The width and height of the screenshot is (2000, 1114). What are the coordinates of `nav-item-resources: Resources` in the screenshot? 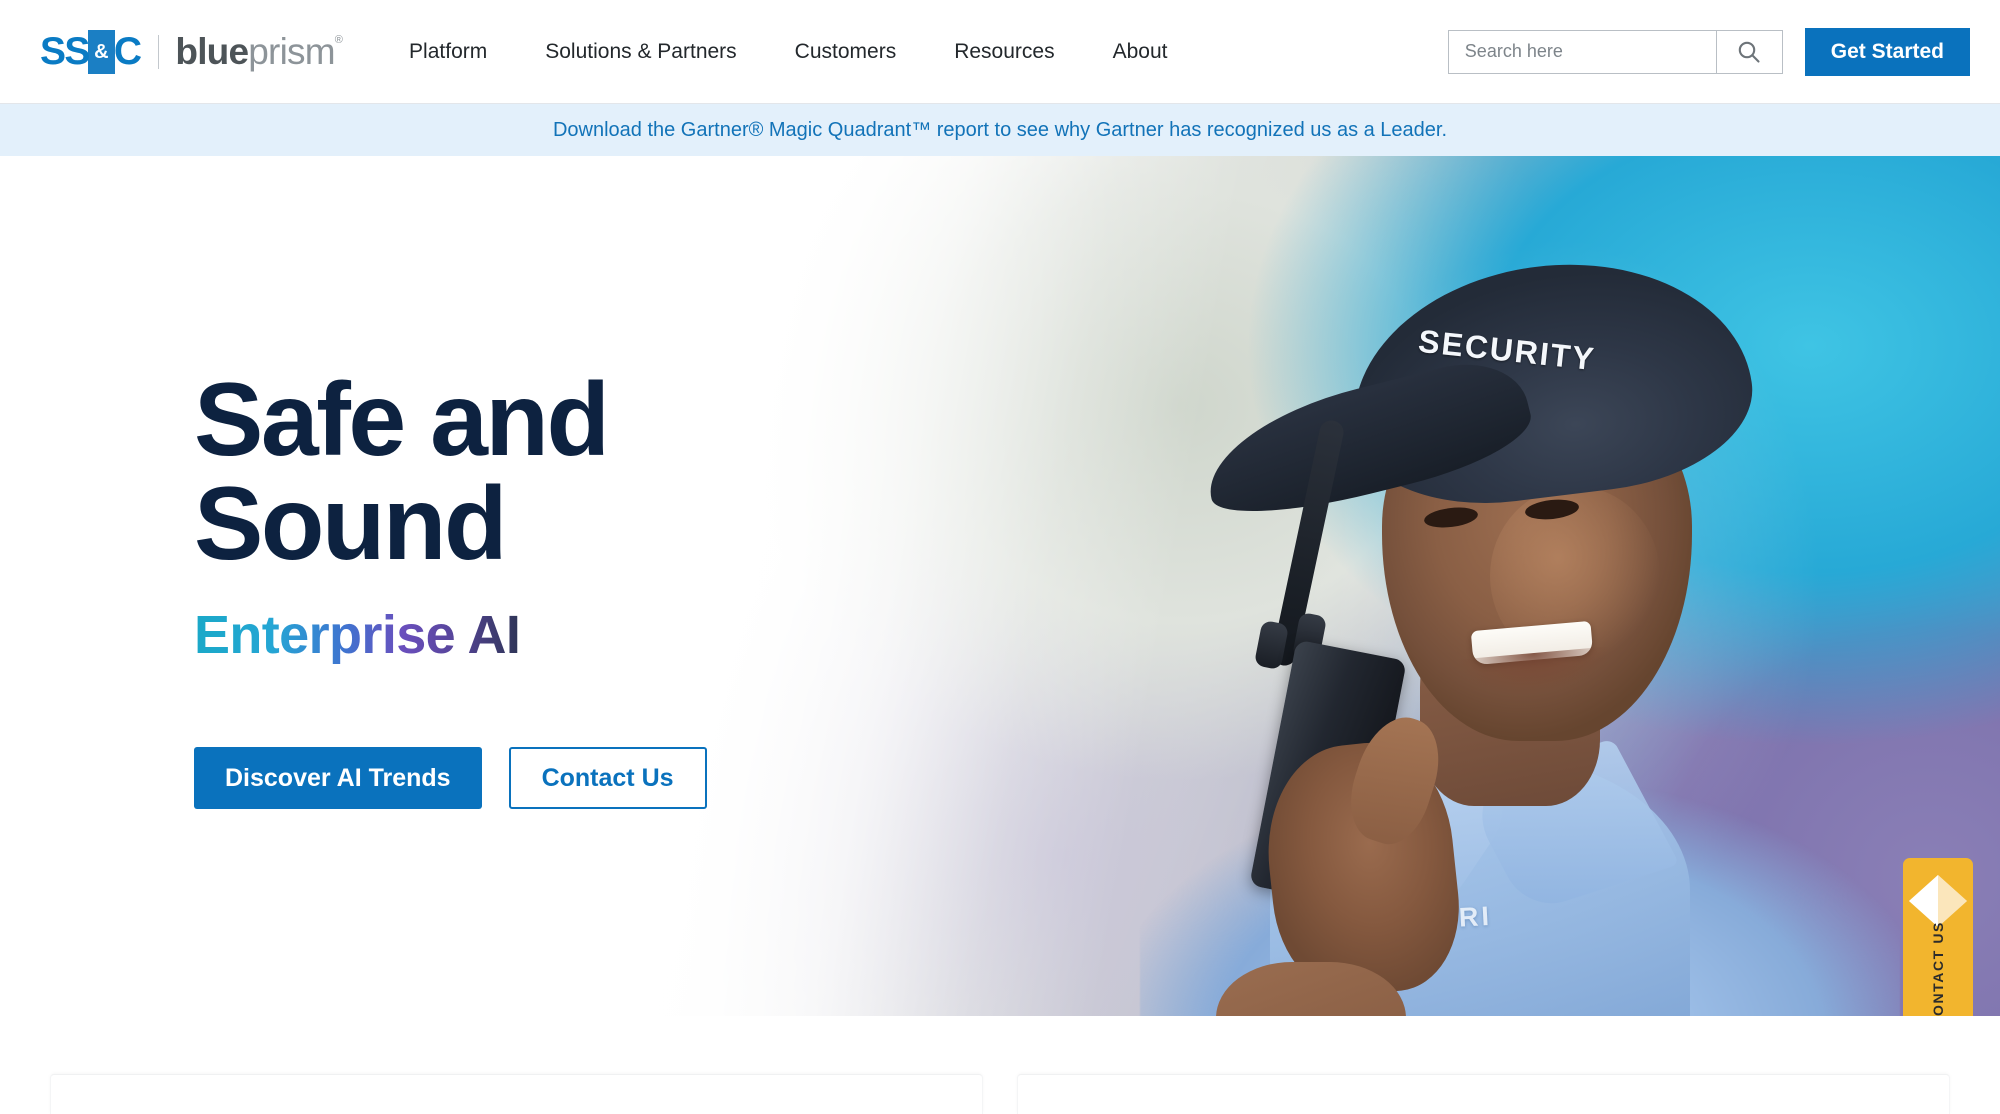 It's located at (1004, 52).